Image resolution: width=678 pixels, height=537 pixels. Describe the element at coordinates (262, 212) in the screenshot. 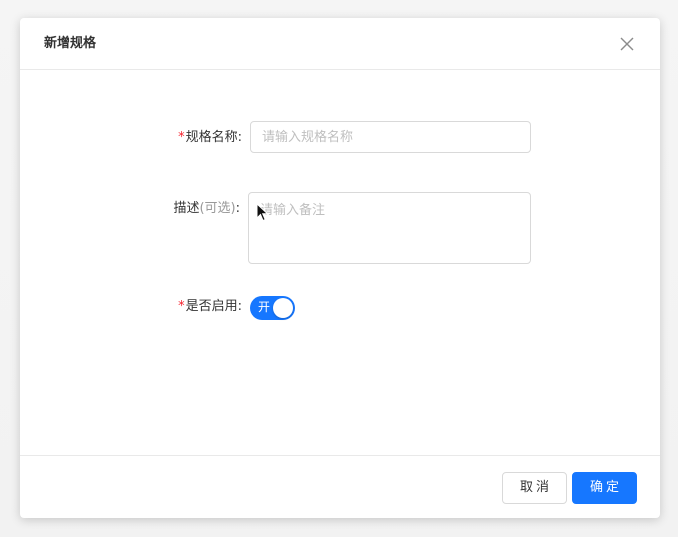

I see `mouse-pointer-icon` at that location.